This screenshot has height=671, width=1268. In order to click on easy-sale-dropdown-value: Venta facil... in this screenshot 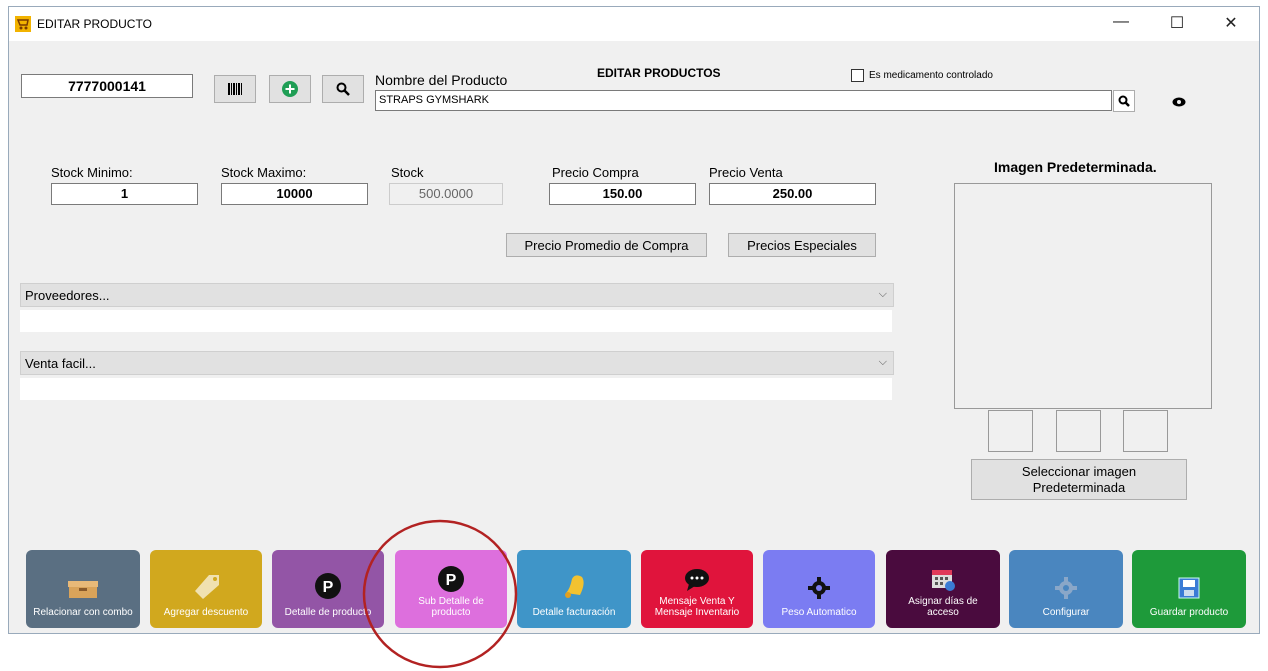, I will do `click(60, 363)`.